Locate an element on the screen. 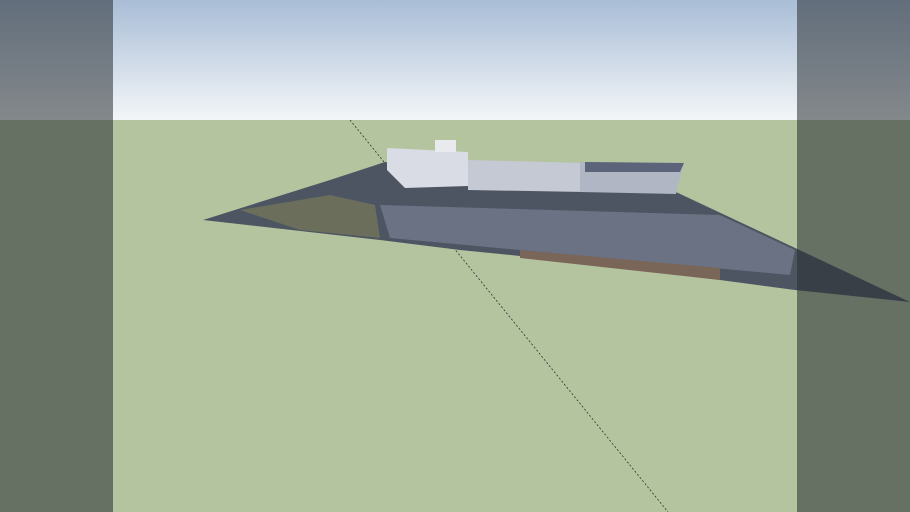 The image size is (910, 512). building-rooftop-unit is located at coordinates (445, 146).